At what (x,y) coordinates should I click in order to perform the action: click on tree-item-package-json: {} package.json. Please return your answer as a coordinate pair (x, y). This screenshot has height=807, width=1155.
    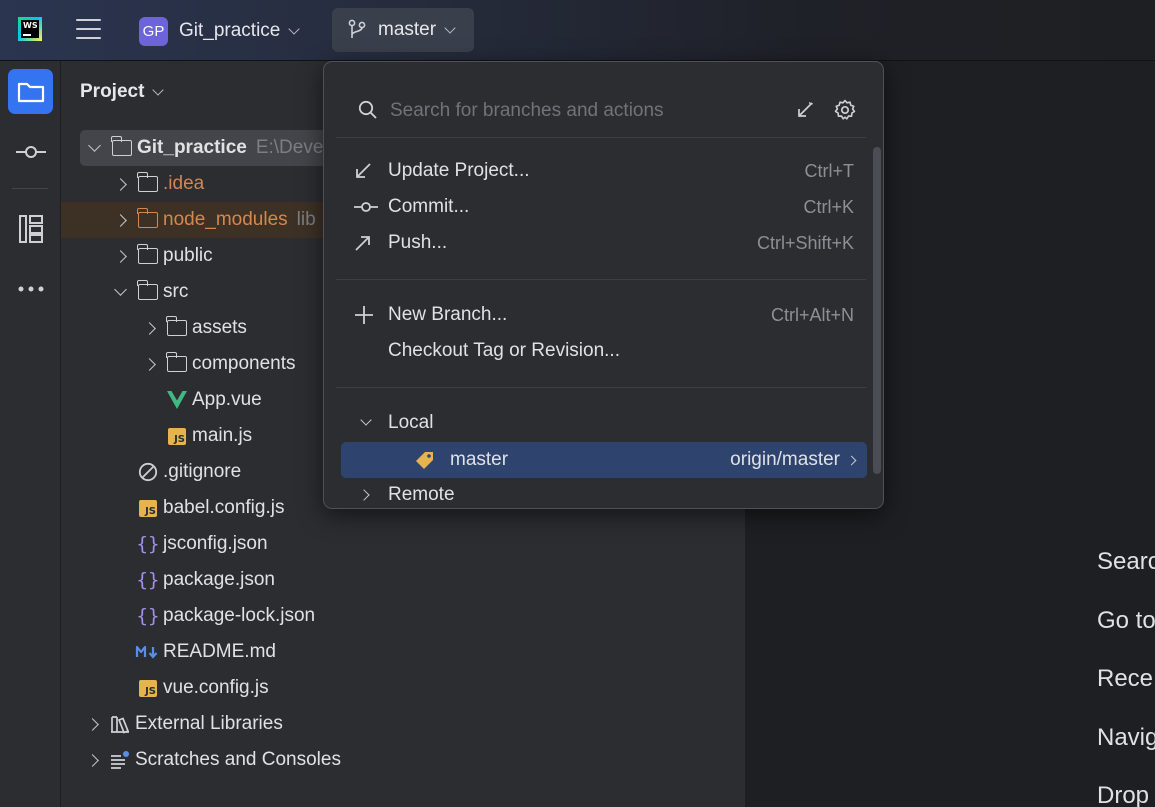
    Looking at the image, I should click on (204, 580).